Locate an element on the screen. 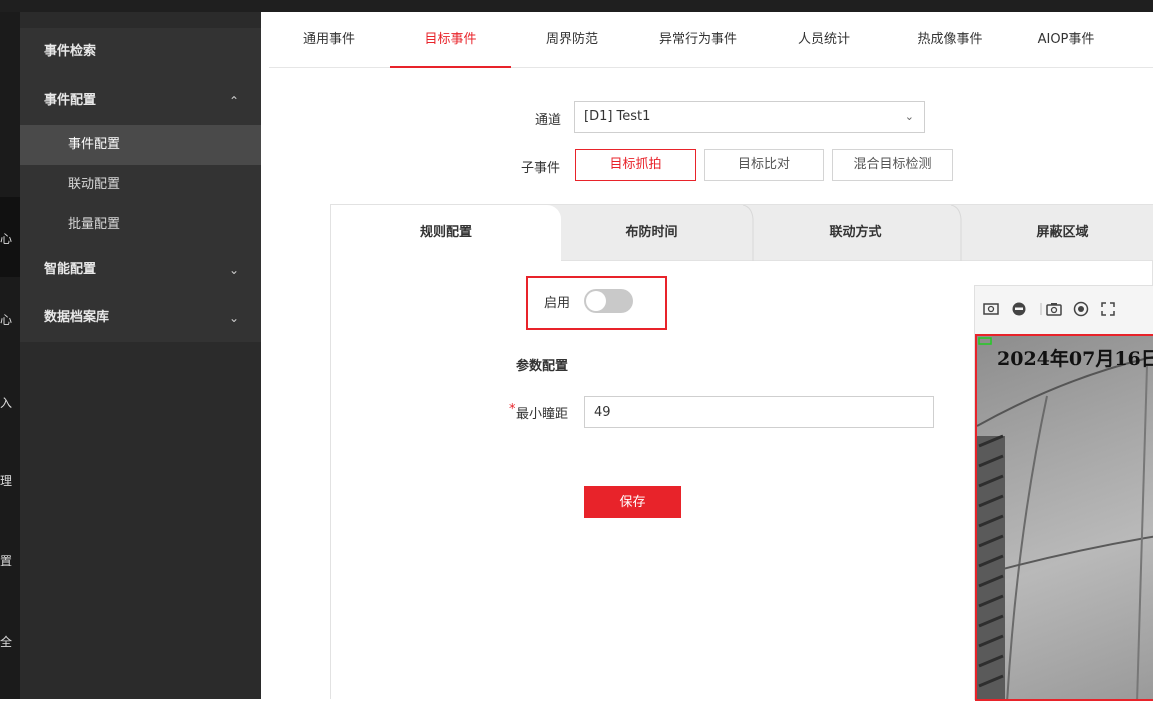 Image resolution: width=1153 pixels, height=701 pixels. subevent-target-capture: 目标抓拍 is located at coordinates (635, 165).